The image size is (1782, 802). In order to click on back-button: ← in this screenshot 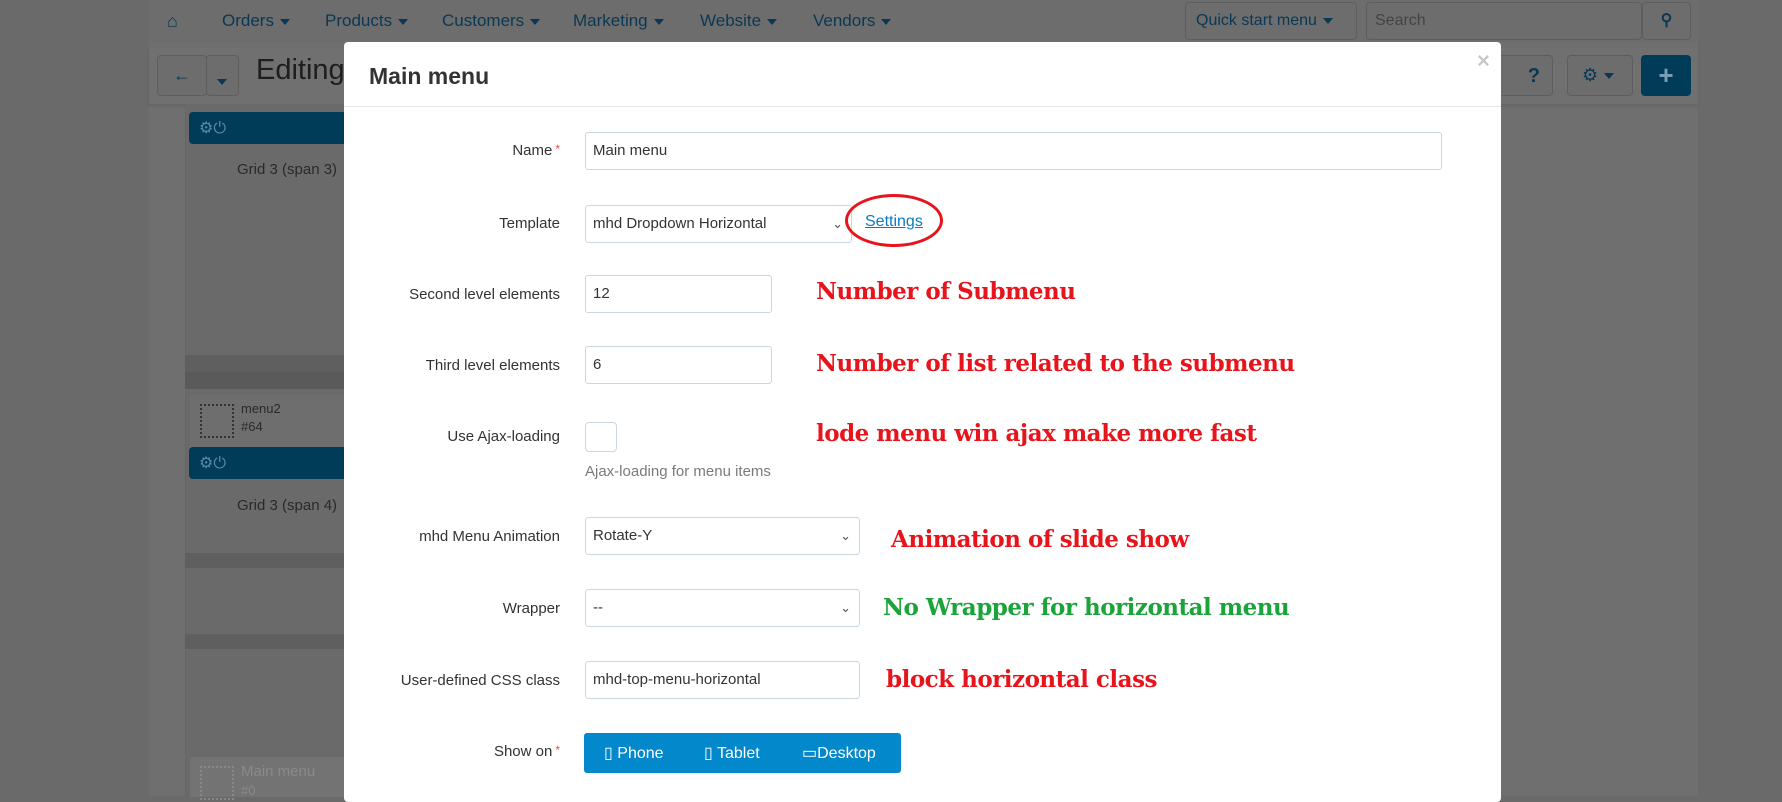, I will do `click(182, 75)`.